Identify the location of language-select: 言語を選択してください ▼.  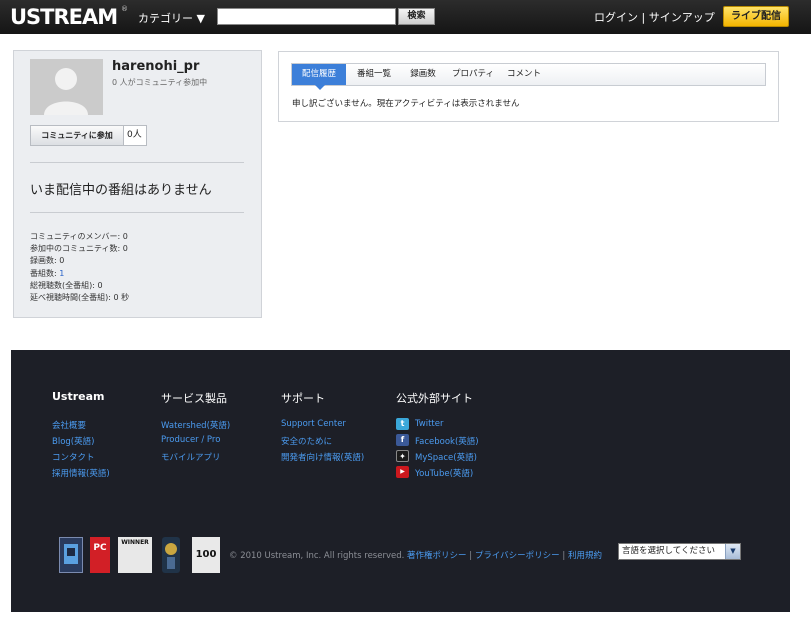
(679, 551).